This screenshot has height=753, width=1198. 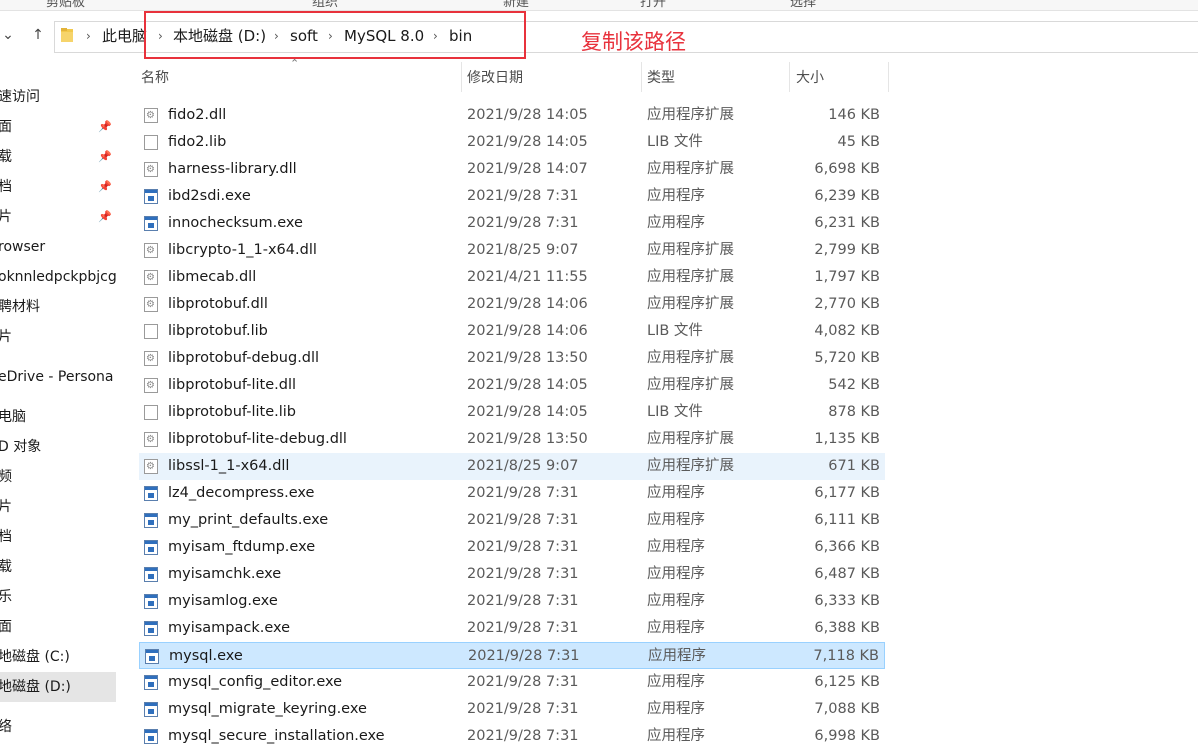 What do you see at coordinates (58, 417) in the screenshot?
I see `sidebar-item-this-pc: 电脑` at bounding box center [58, 417].